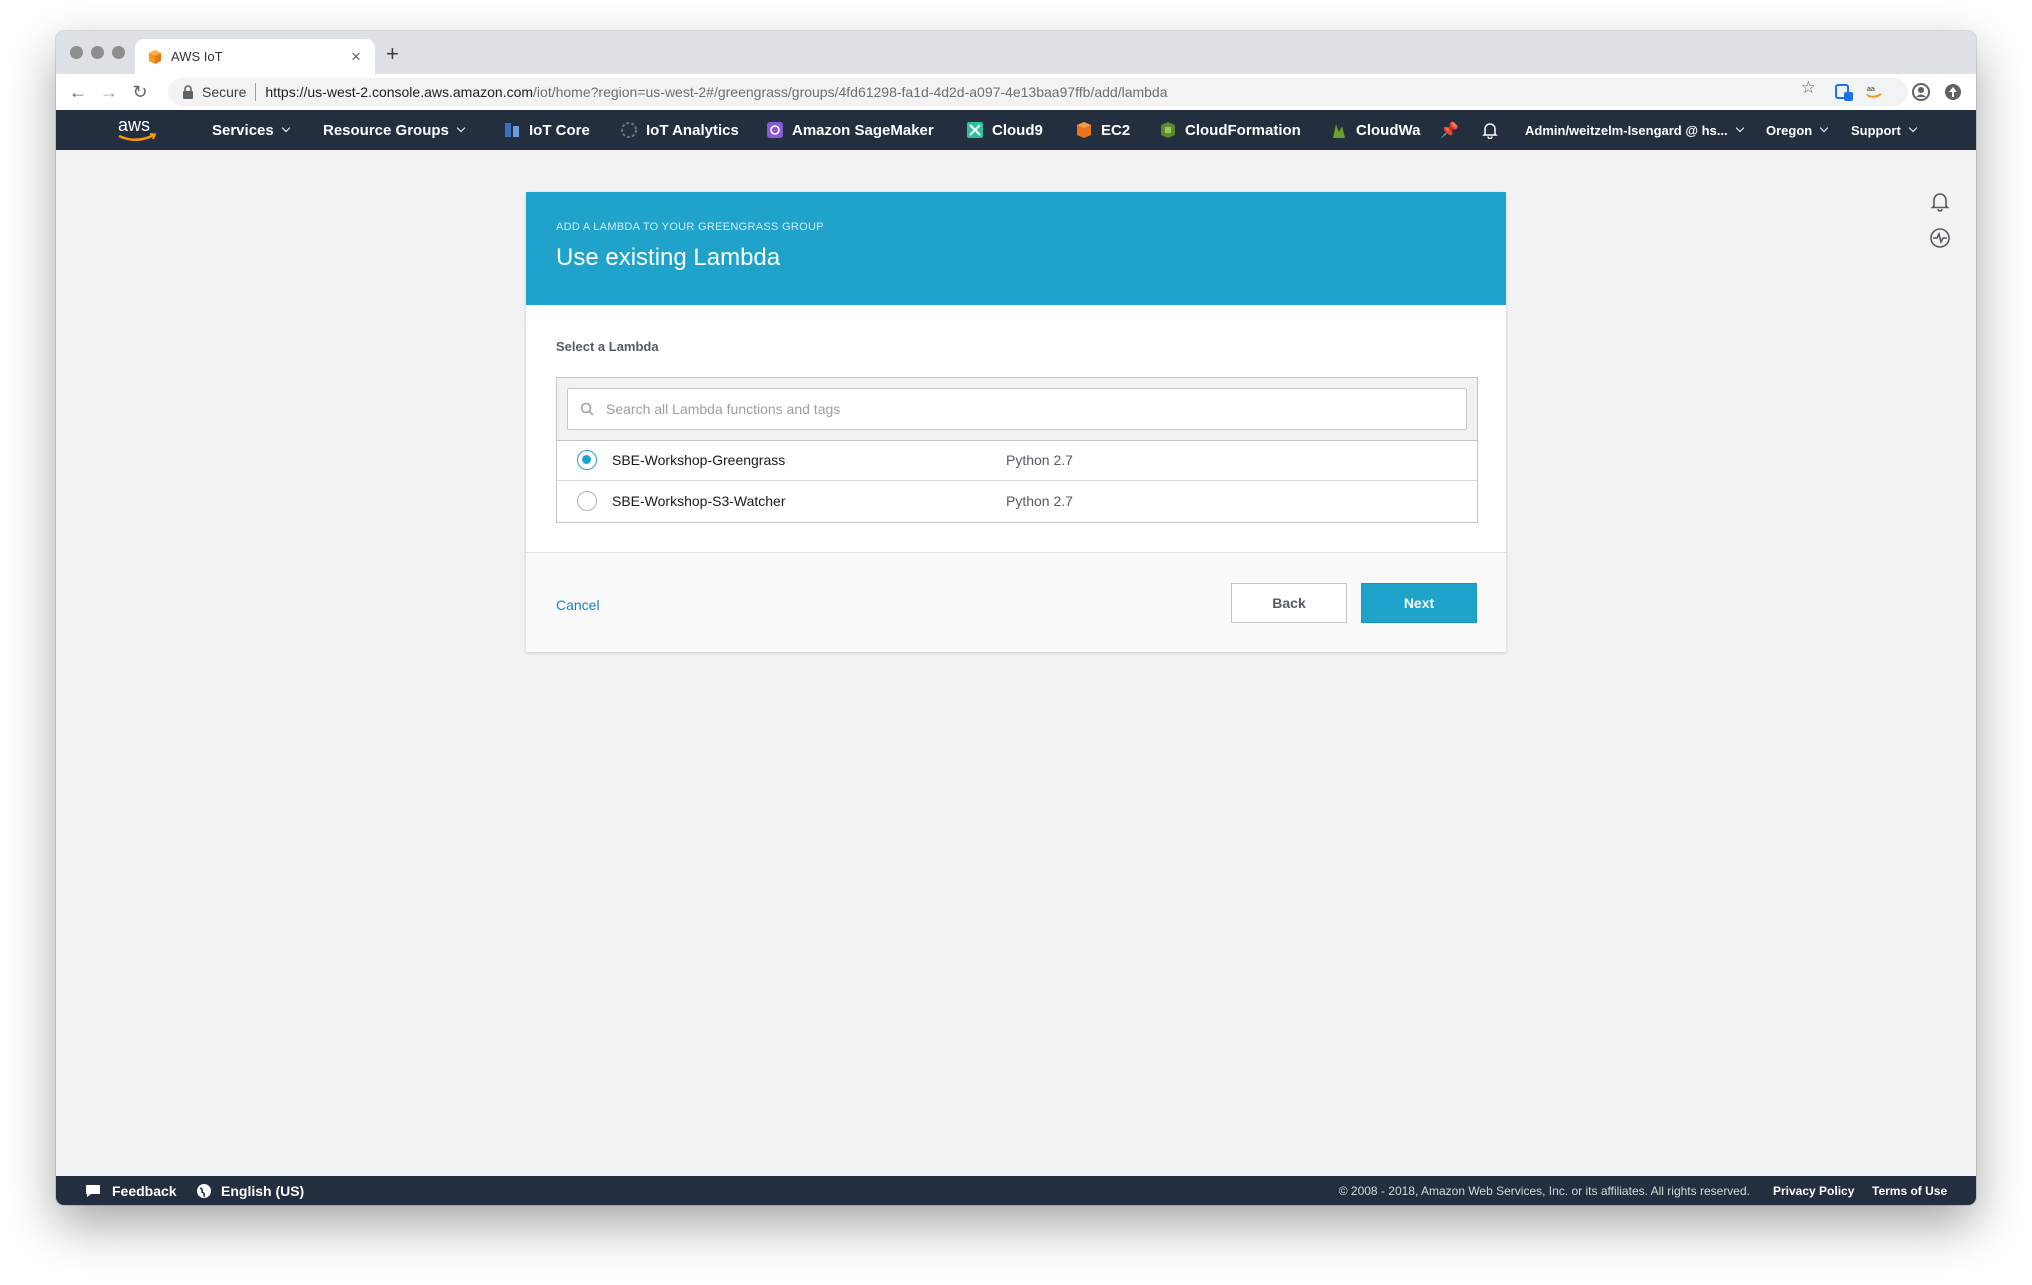 The height and width of the screenshot is (1285, 2032). What do you see at coordinates (1016, 602) in the screenshot?
I see `panel-actions: Cancel Back Next` at bounding box center [1016, 602].